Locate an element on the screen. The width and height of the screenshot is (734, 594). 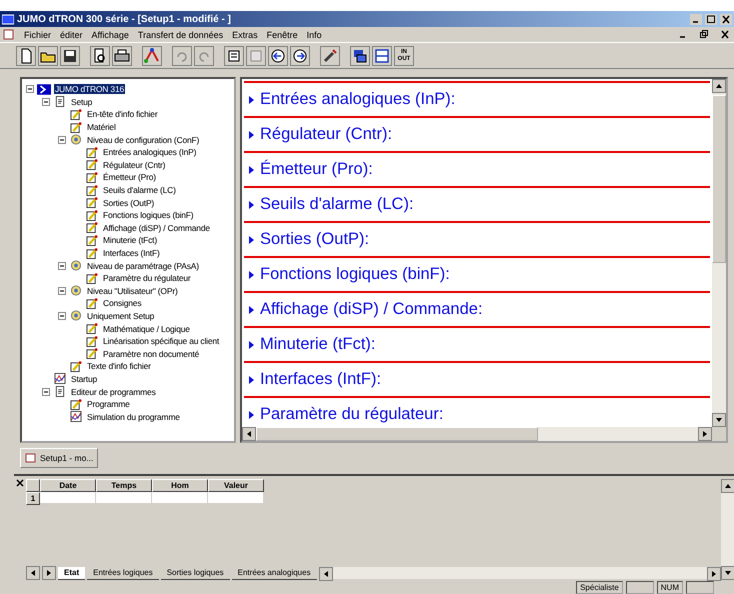
menu-item: Transfert de données is located at coordinates (181, 35).